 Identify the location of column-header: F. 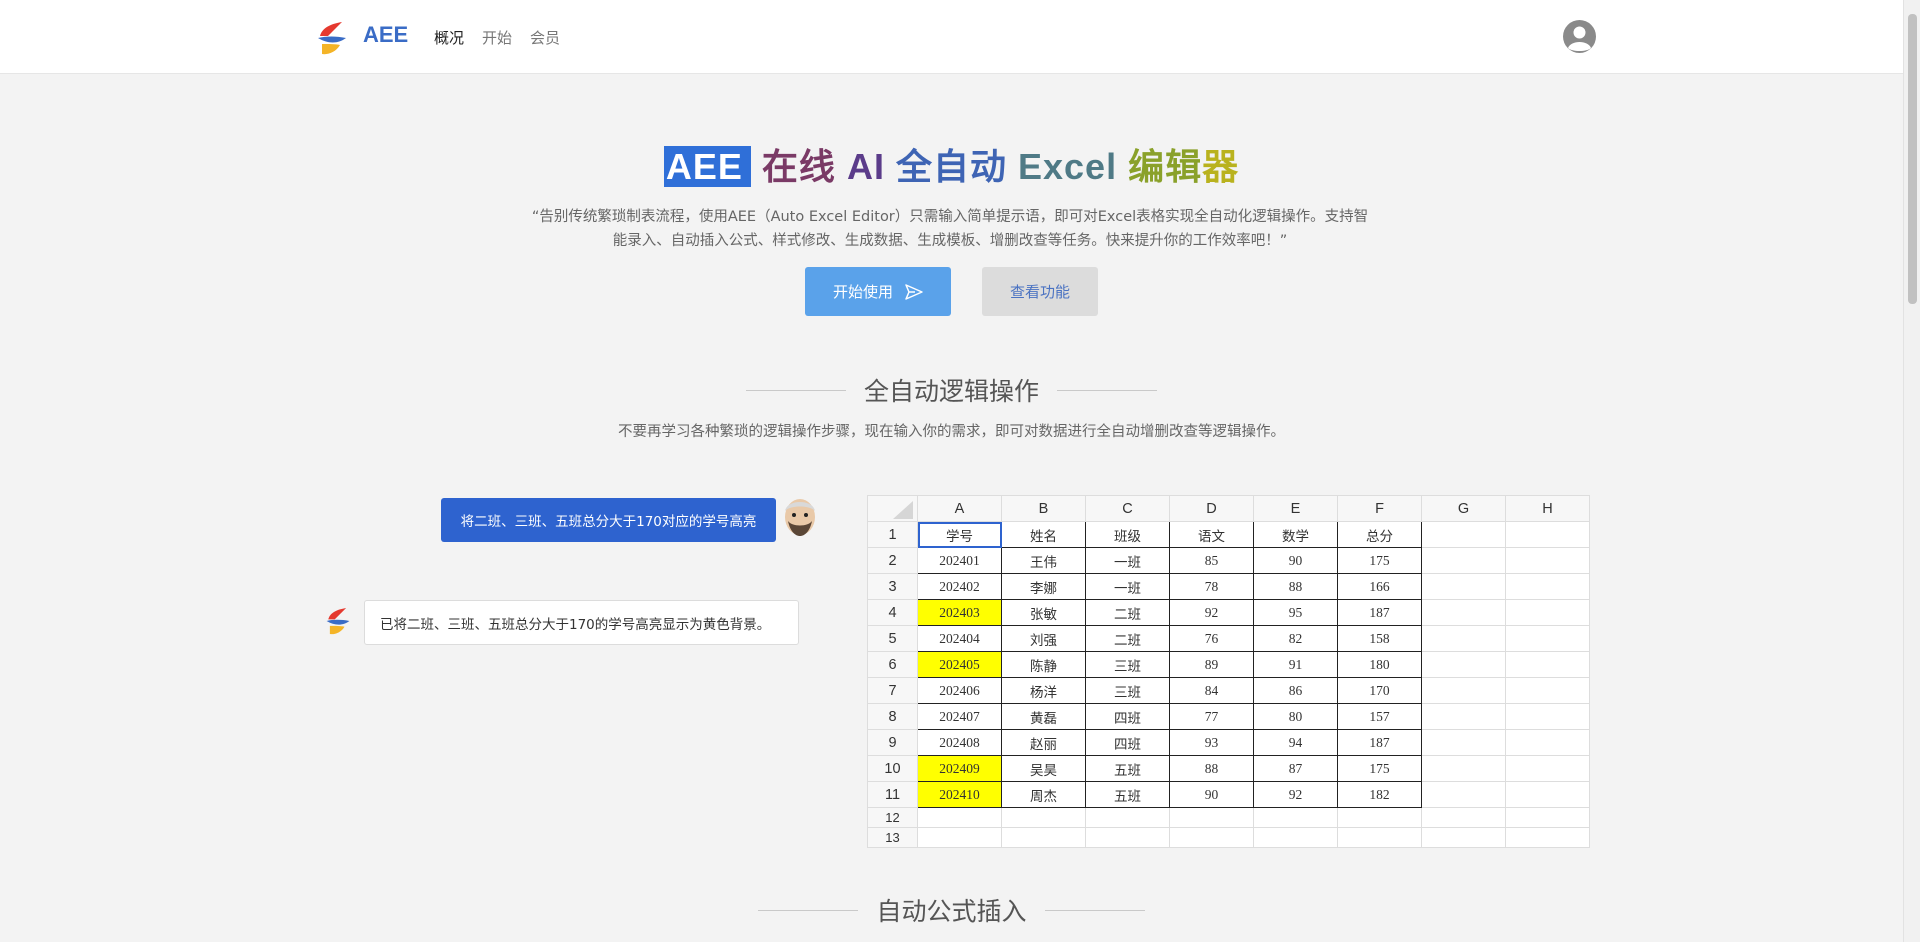
(1379, 508).